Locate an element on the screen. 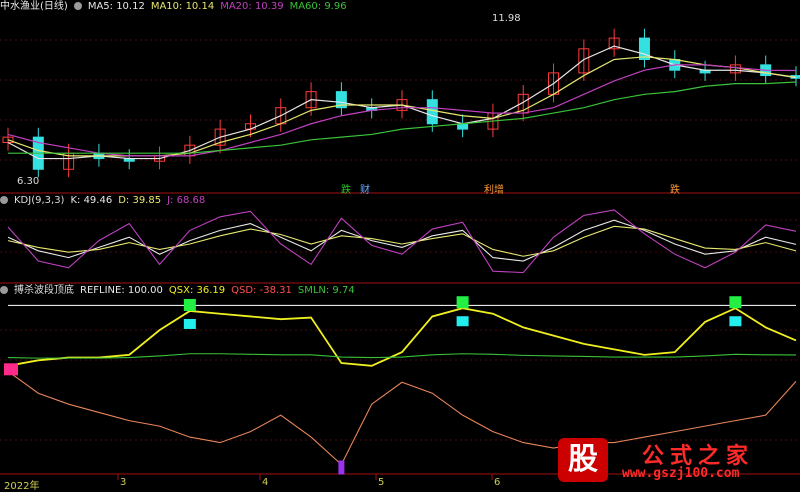  bottom-signal-marker is located at coordinates (11, 369).